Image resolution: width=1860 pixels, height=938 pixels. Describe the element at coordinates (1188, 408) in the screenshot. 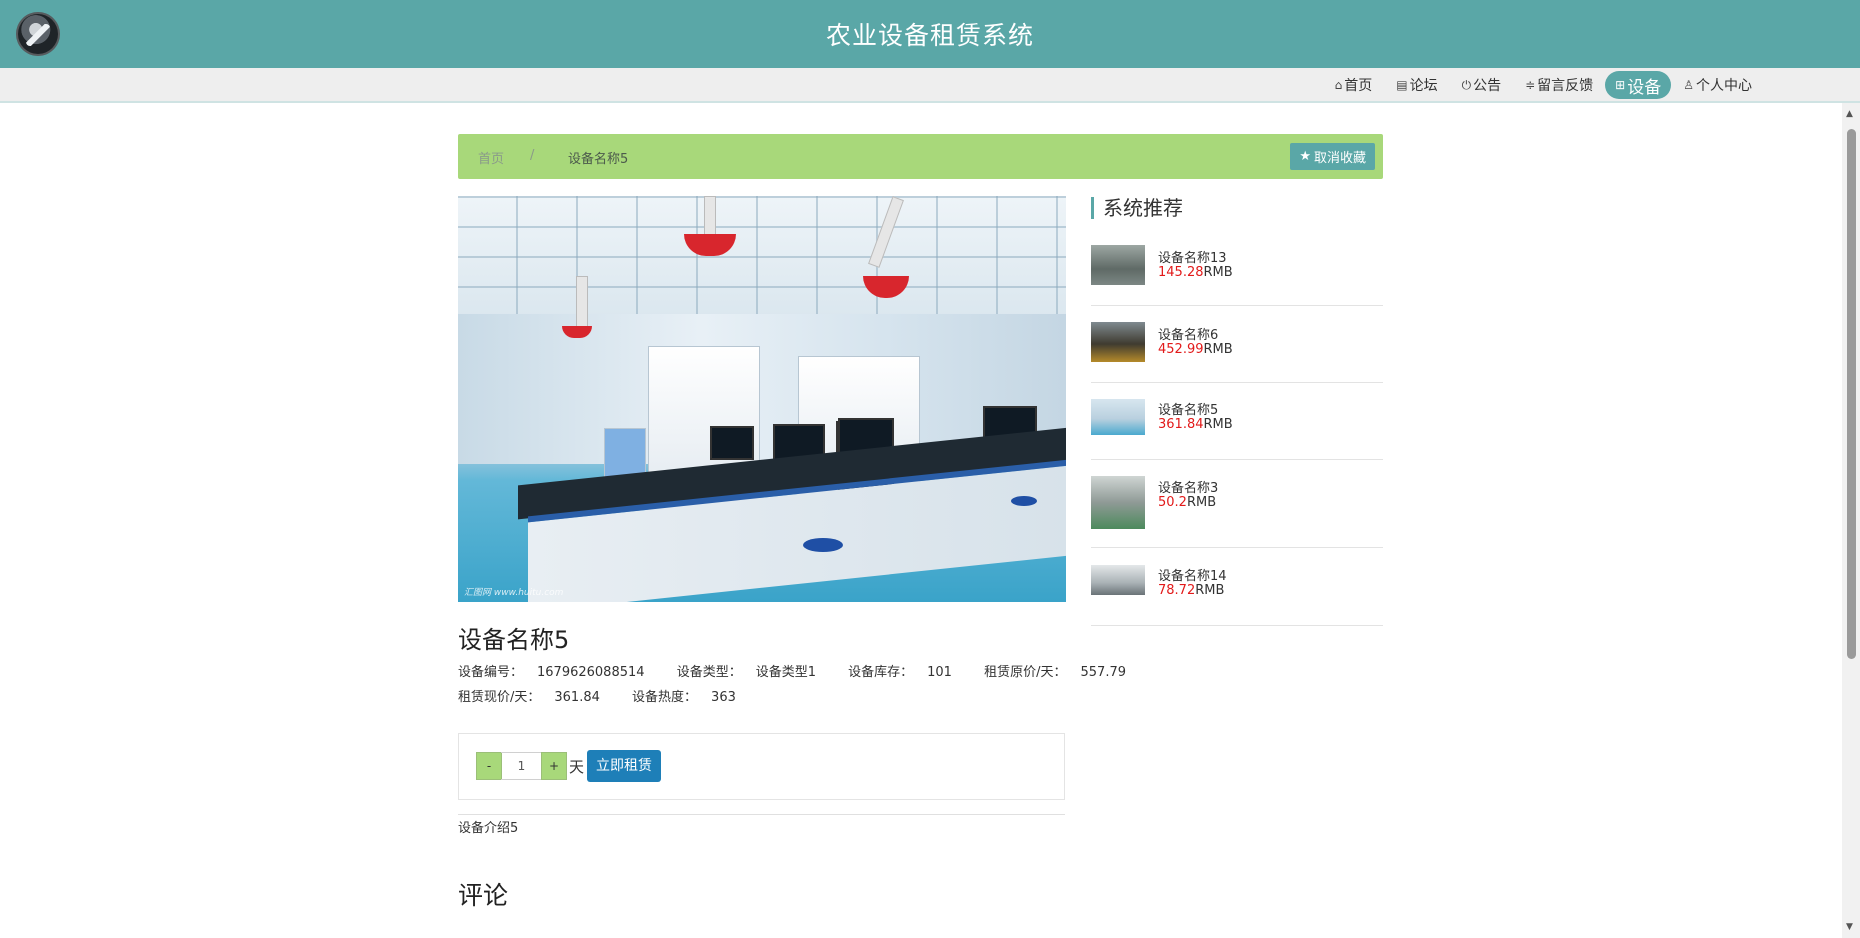

I see `recommend-item-name: 设备名称5` at that location.